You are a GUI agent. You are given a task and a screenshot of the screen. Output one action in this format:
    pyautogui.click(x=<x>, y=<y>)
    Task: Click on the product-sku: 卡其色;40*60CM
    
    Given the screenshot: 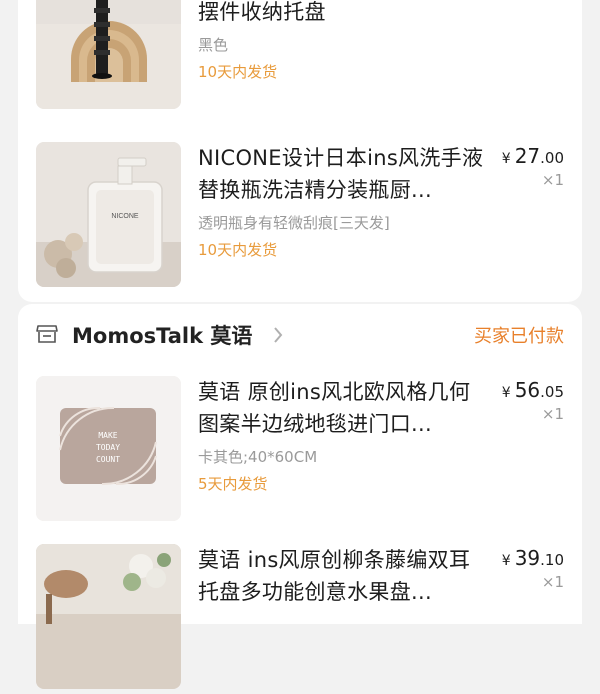 What is the action you would take?
    pyautogui.click(x=258, y=457)
    